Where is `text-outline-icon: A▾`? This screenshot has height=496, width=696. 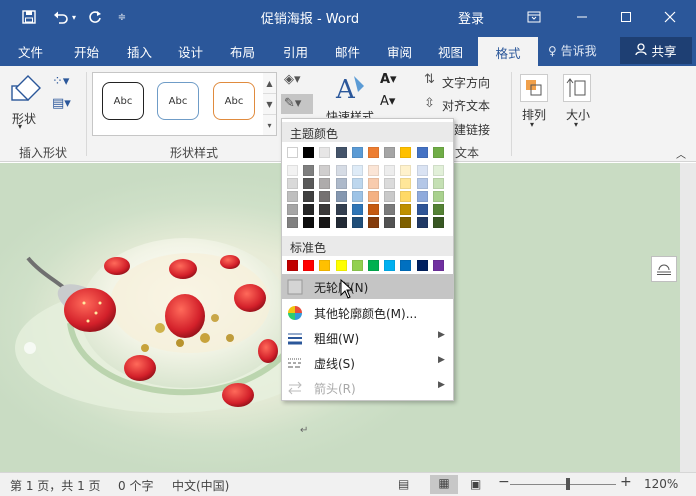
text-outline-icon: A▾ is located at coordinates (387, 101).